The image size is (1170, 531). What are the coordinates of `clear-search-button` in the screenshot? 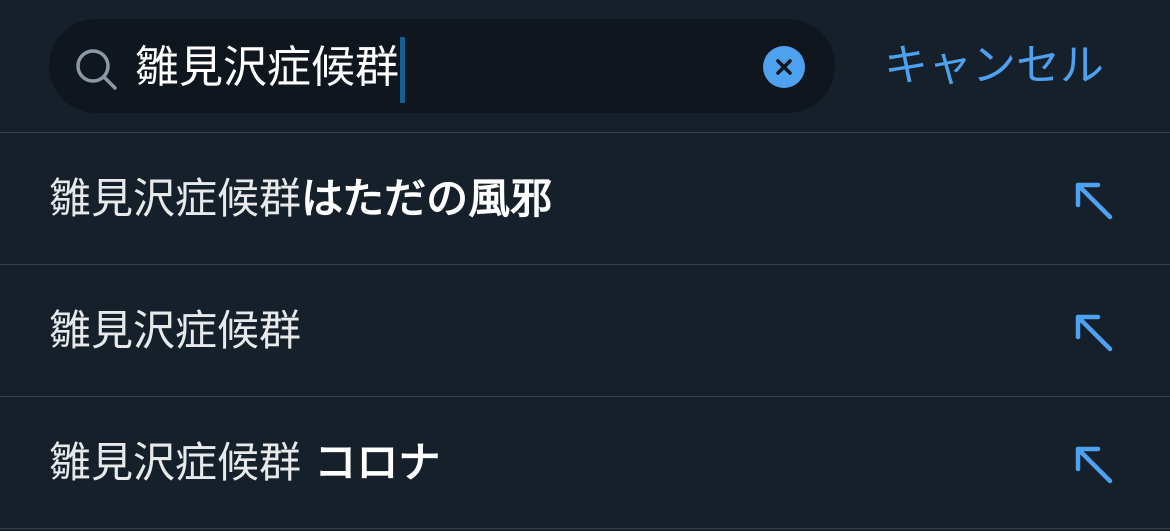 It's located at (784, 67).